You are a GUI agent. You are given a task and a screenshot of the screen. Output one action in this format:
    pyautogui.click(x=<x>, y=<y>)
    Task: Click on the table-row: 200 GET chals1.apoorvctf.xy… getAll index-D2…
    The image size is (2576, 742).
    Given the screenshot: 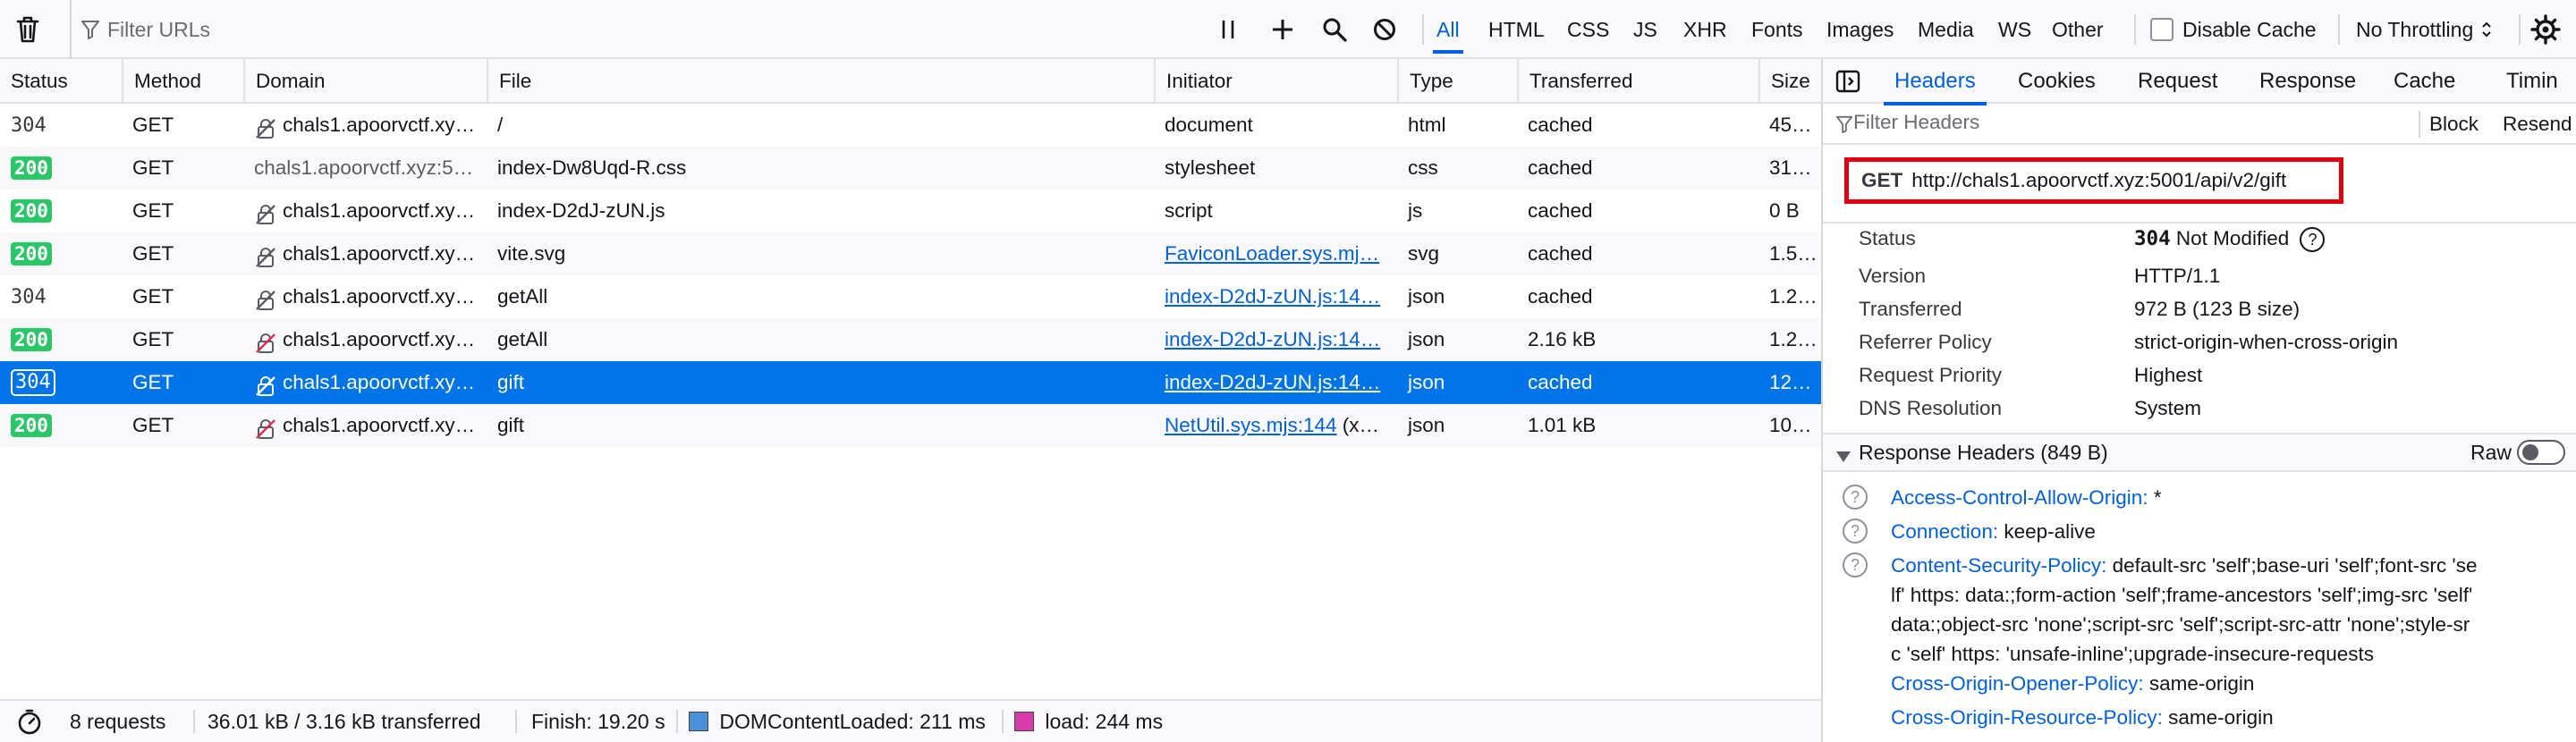 What is the action you would take?
    pyautogui.click(x=910, y=339)
    